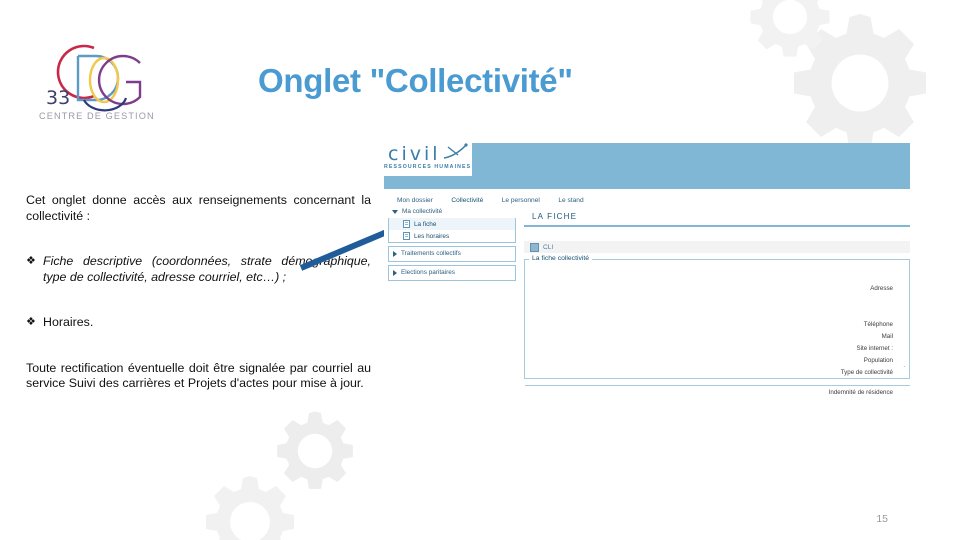 The width and height of the screenshot is (960, 540). What do you see at coordinates (58, 98) in the screenshot?
I see `logo-department-number: 33` at bounding box center [58, 98].